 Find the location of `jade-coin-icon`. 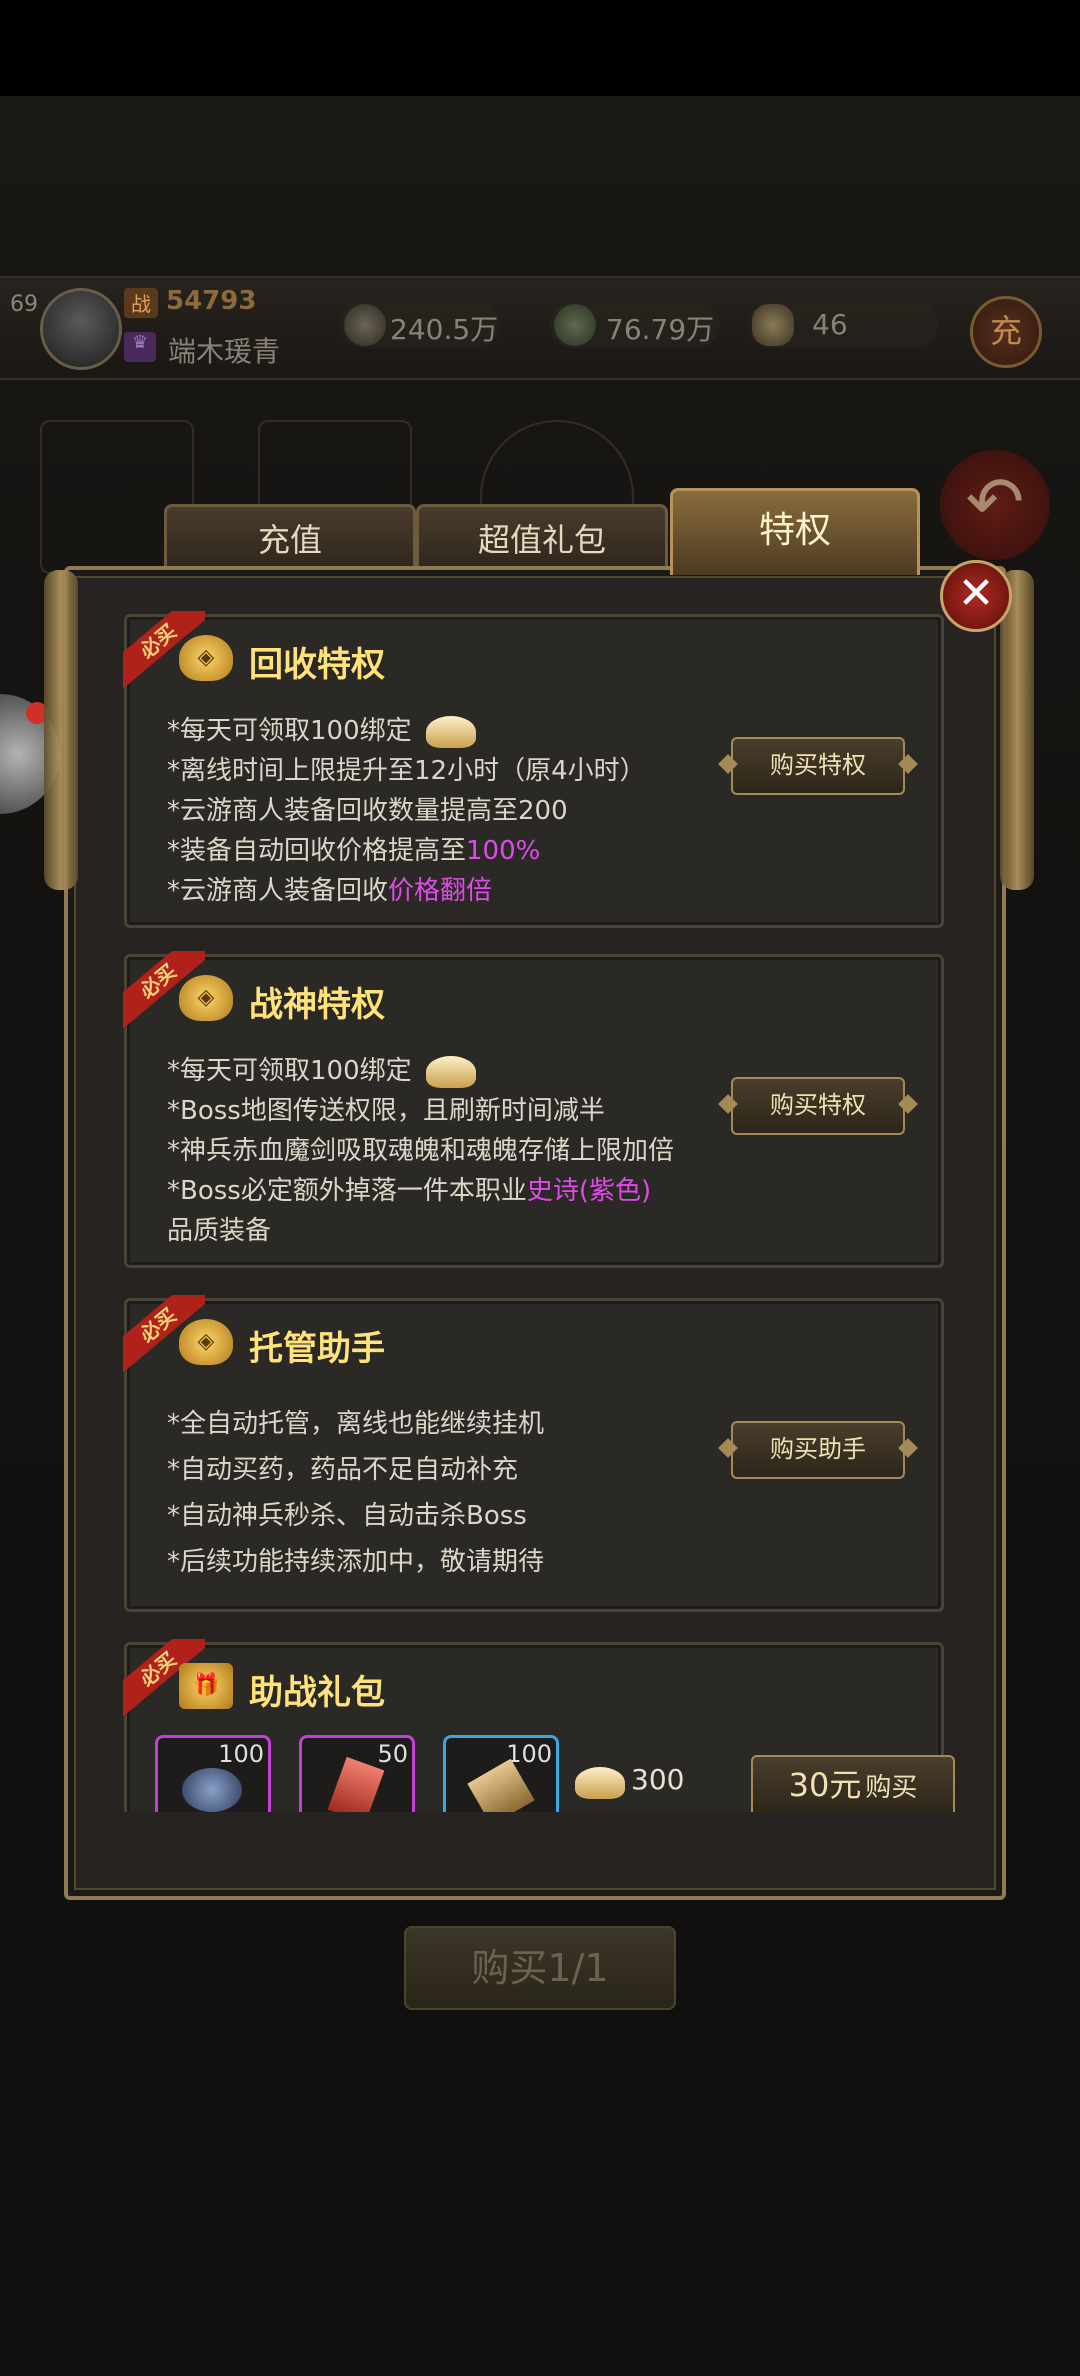

jade-coin-icon is located at coordinates (575, 325).